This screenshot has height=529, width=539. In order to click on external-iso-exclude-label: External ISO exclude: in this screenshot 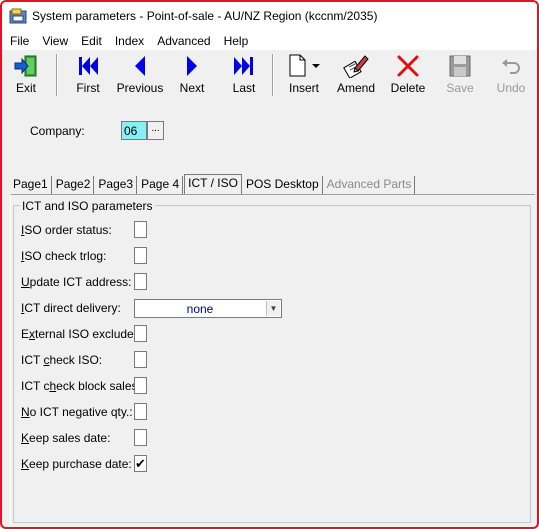, I will do `click(79, 334)`.